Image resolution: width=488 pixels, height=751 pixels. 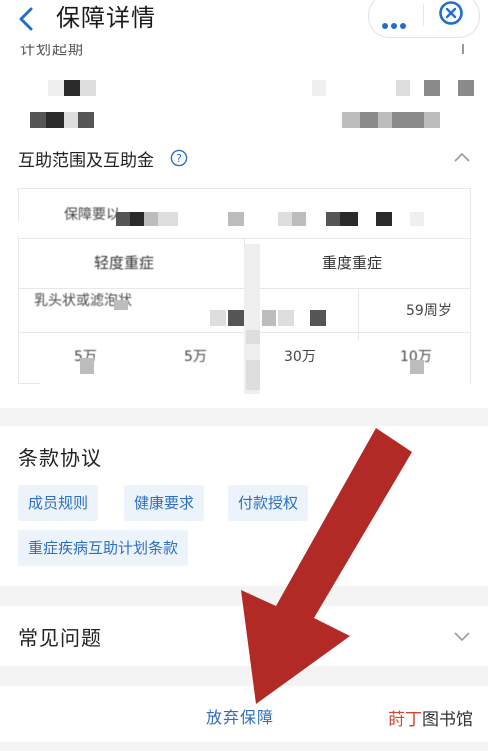 What do you see at coordinates (405, 720) in the screenshot?
I see `watermark-part1: 莳丁` at bounding box center [405, 720].